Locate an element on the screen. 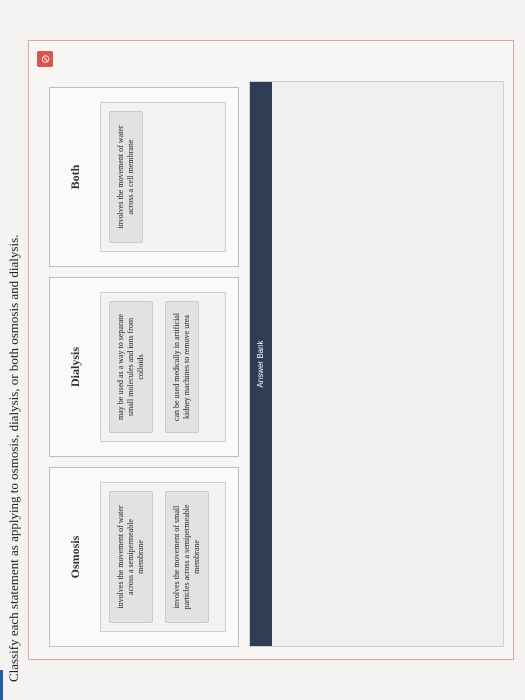 This screenshot has height=700, width=525. reset-button: ⊘ is located at coordinates (45, 59).